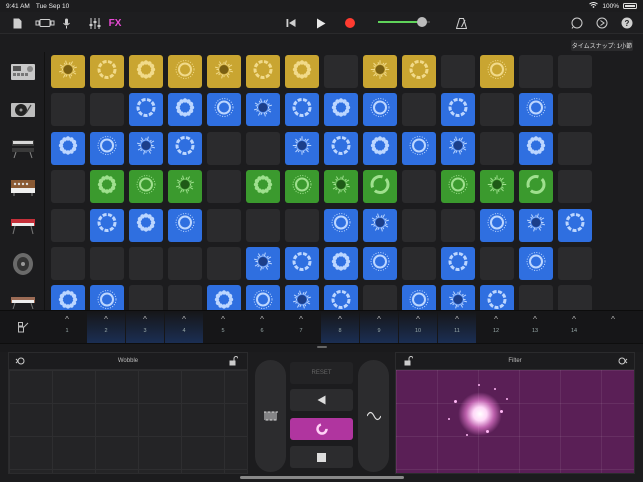 Image resolution: width=643 pixels, height=482 pixels. What do you see at coordinates (496, 327) in the screenshot?
I see `column-trigger: ^ 12` at bounding box center [496, 327].